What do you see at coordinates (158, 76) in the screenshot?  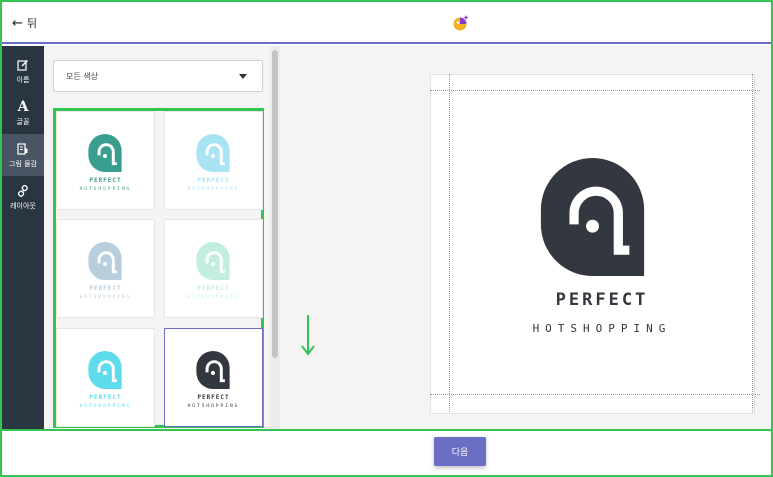 I see `color-filter-select: 모든 색상` at bounding box center [158, 76].